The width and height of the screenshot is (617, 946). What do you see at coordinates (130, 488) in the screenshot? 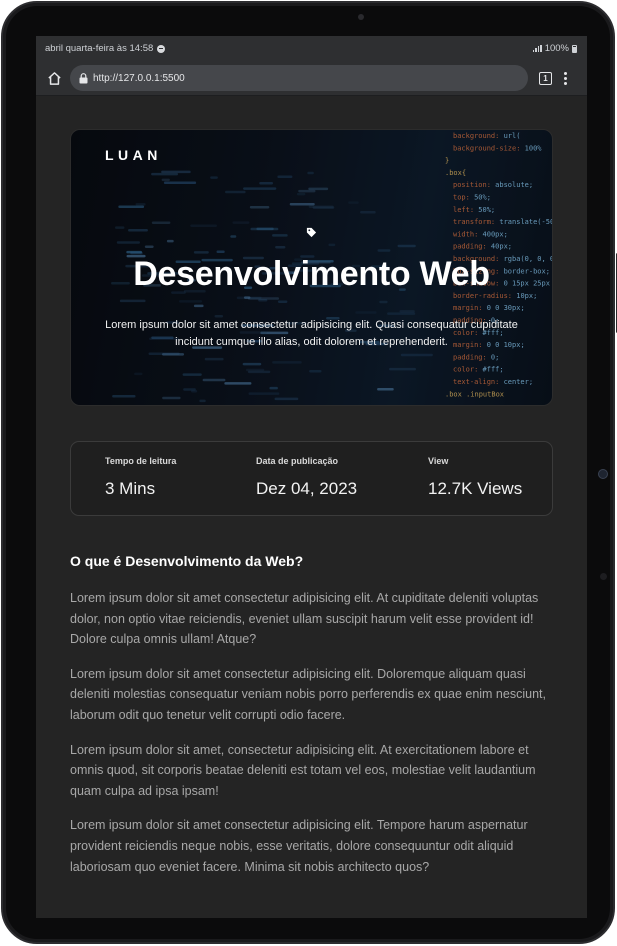
I see `stat-value: 3 Mins` at bounding box center [130, 488].